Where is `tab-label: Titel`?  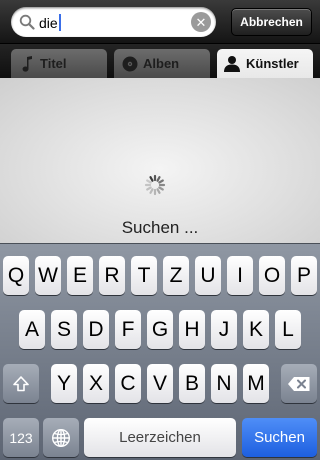
tab-label: Titel is located at coordinates (53, 63).